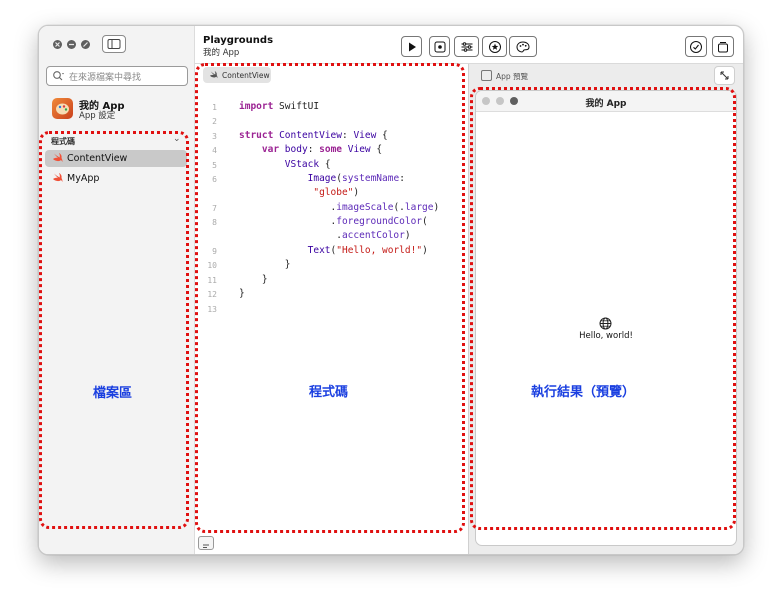 Image resolution: width=780 pixels, height=604 pixels. I want to click on toolbar-title: Playgrounds, so click(238, 40).